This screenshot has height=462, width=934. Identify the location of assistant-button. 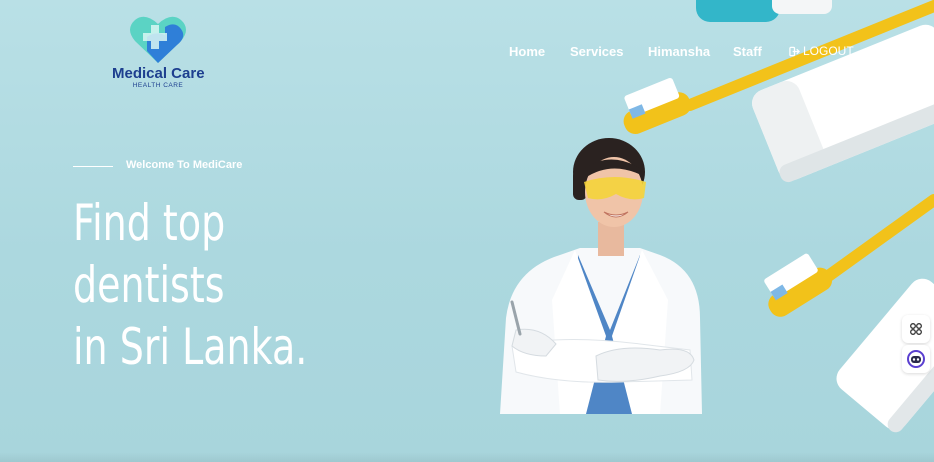
(916, 359).